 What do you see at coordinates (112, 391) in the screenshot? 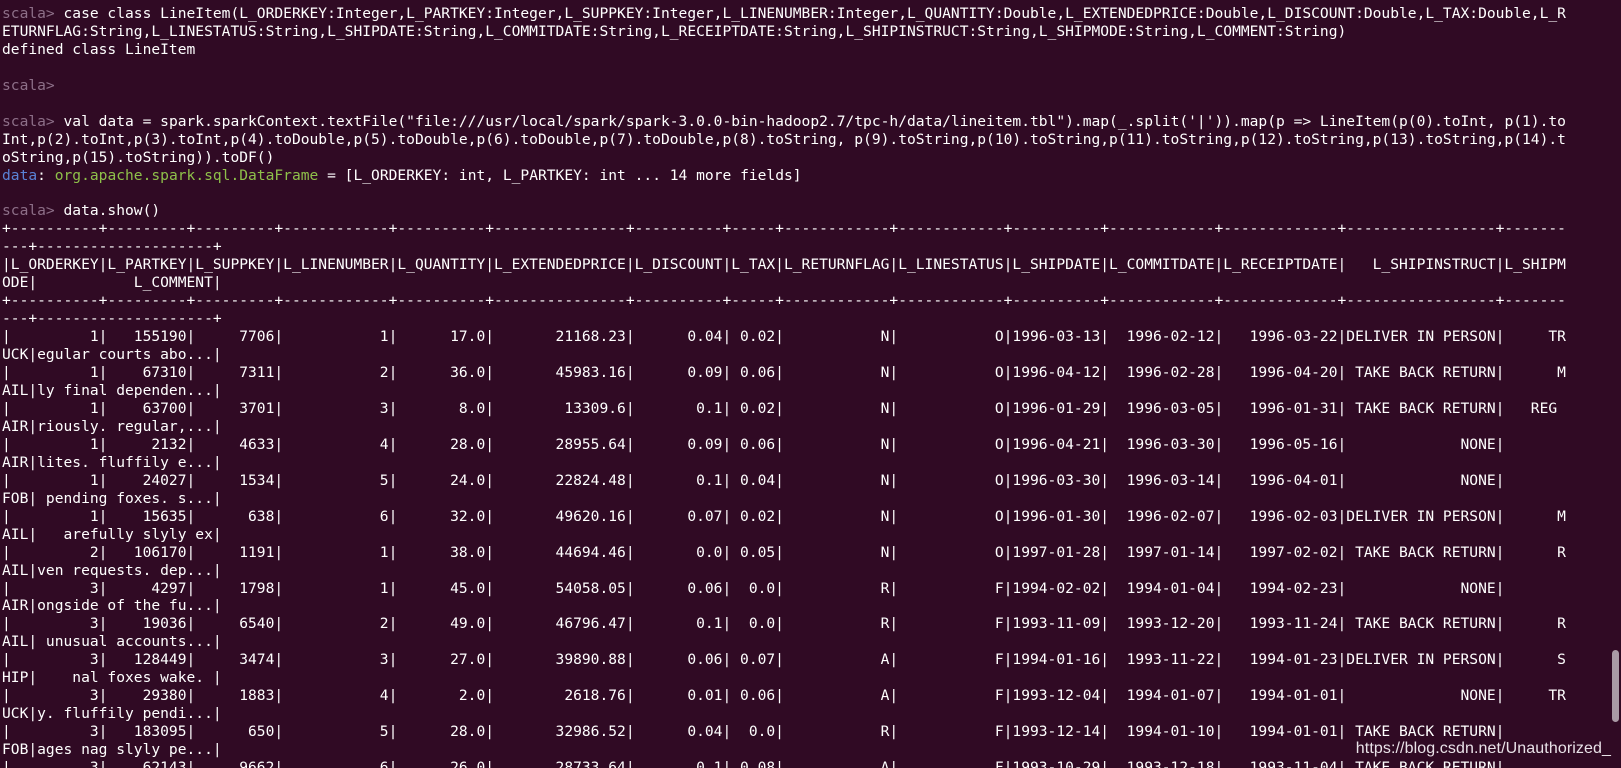
I see `output-text: AIL|ly final dependen...|` at bounding box center [112, 391].